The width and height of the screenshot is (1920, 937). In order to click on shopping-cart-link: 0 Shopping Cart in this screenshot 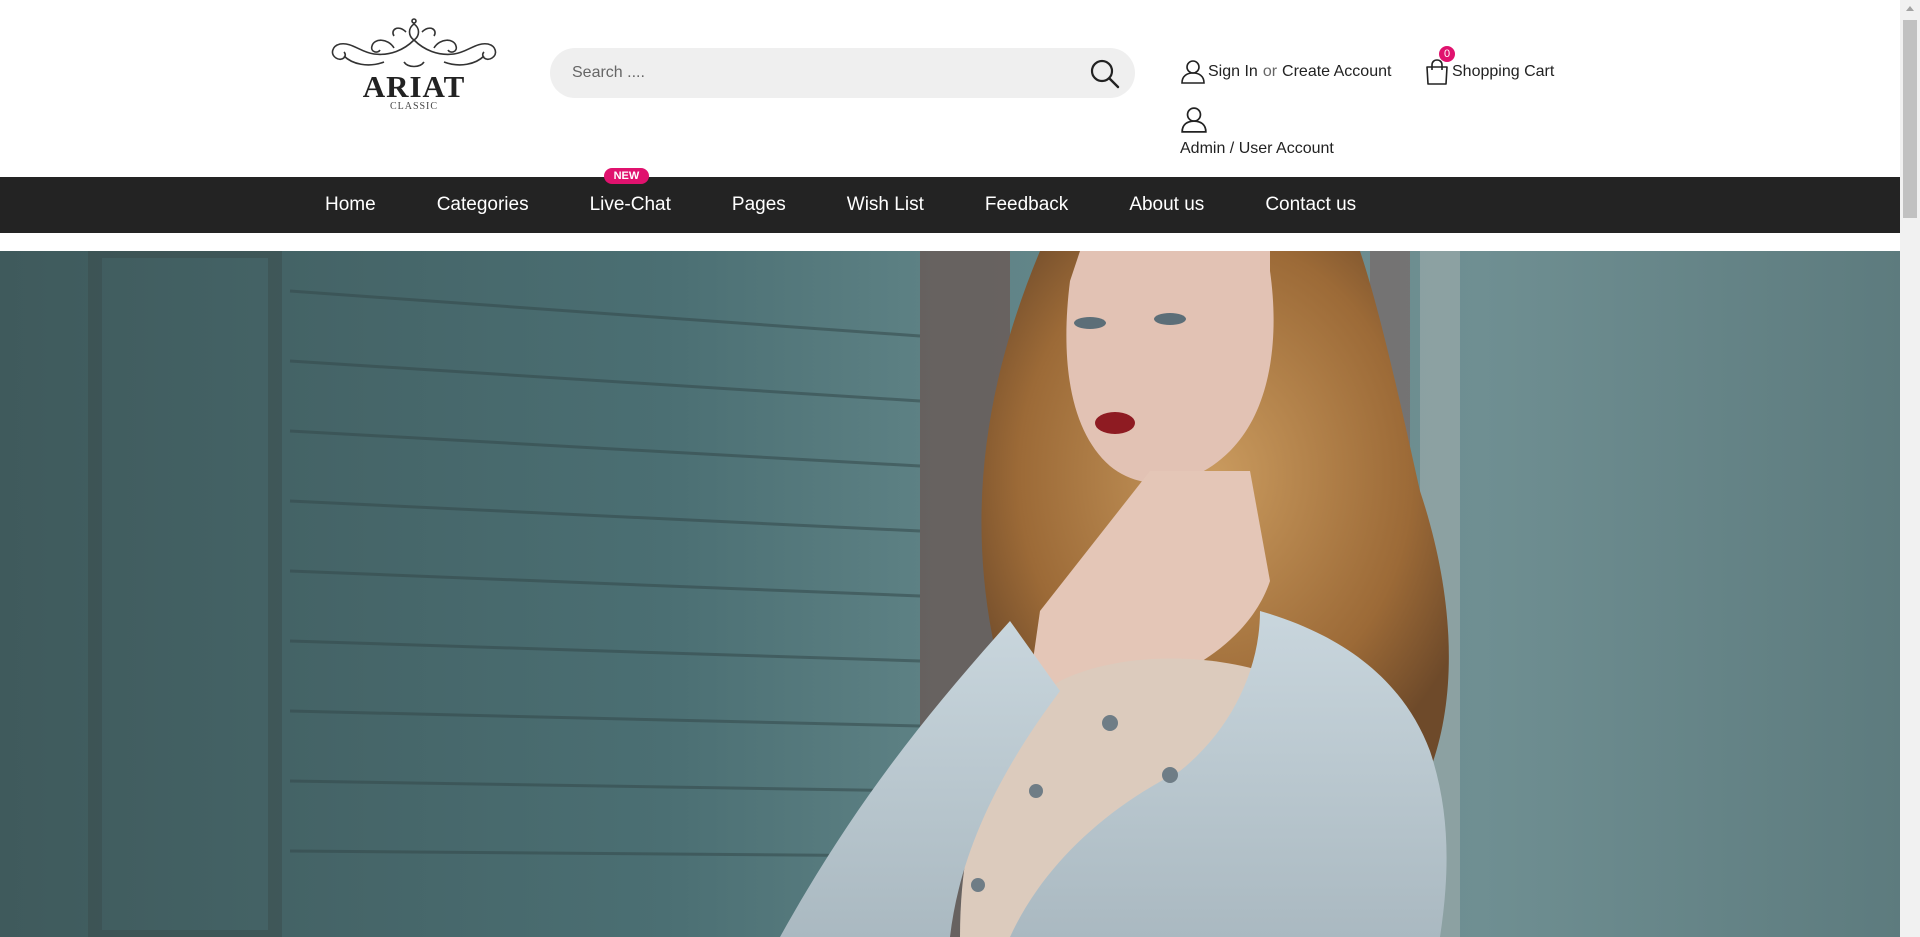, I will do `click(1489, 66)`.